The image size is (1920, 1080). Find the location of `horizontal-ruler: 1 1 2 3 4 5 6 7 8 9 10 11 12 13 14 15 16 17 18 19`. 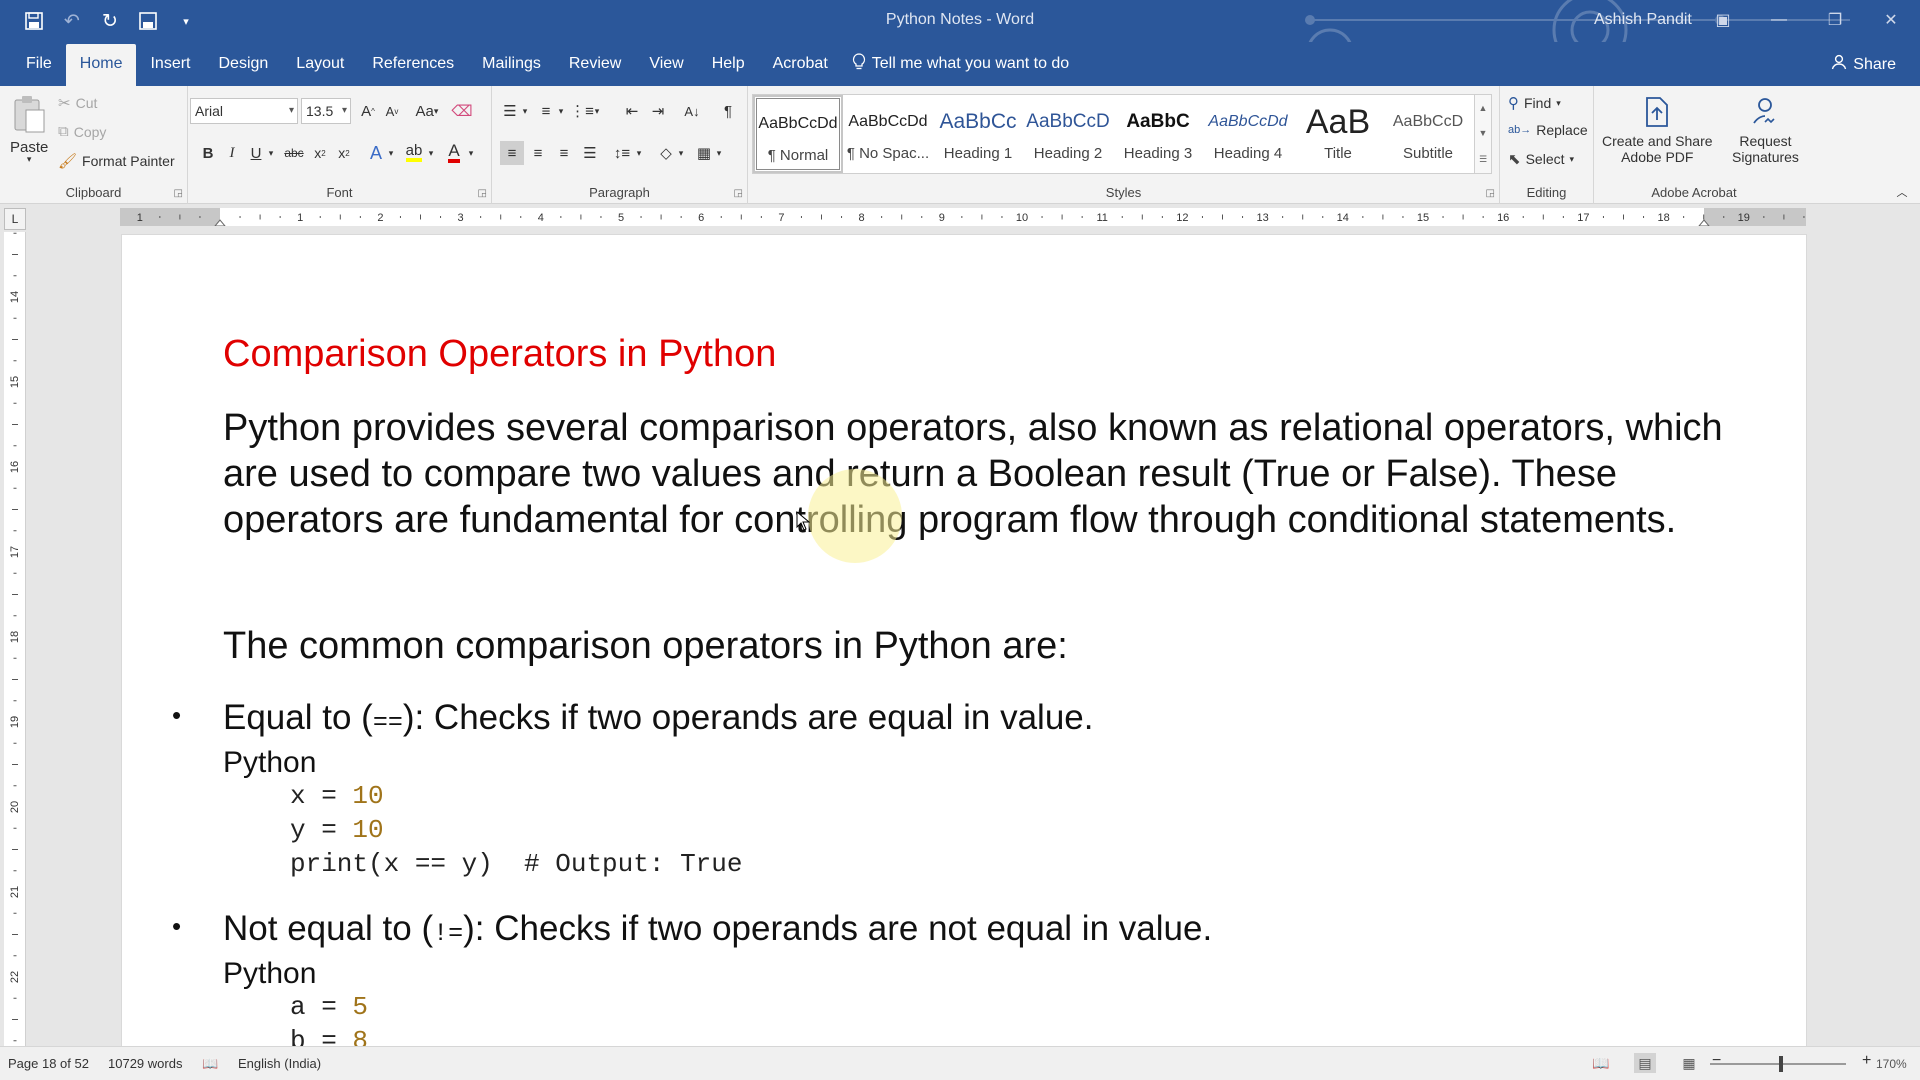

horizontal-ruler: 1 1 2 3 4 5 6 7 8 9 10 11 12 13 14 15 16 17 18 19 is located at coordinates (963, 217).